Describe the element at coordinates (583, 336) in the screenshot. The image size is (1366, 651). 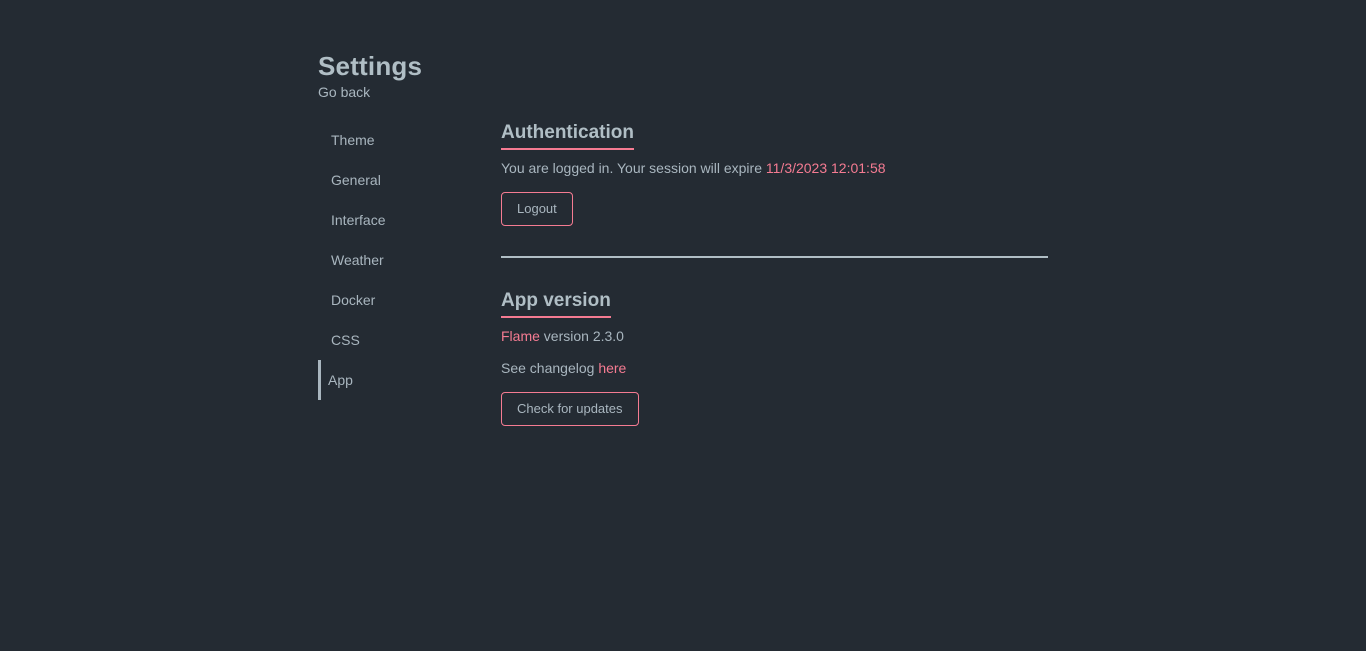
I see `version-text: version 2.3.0` at that location.